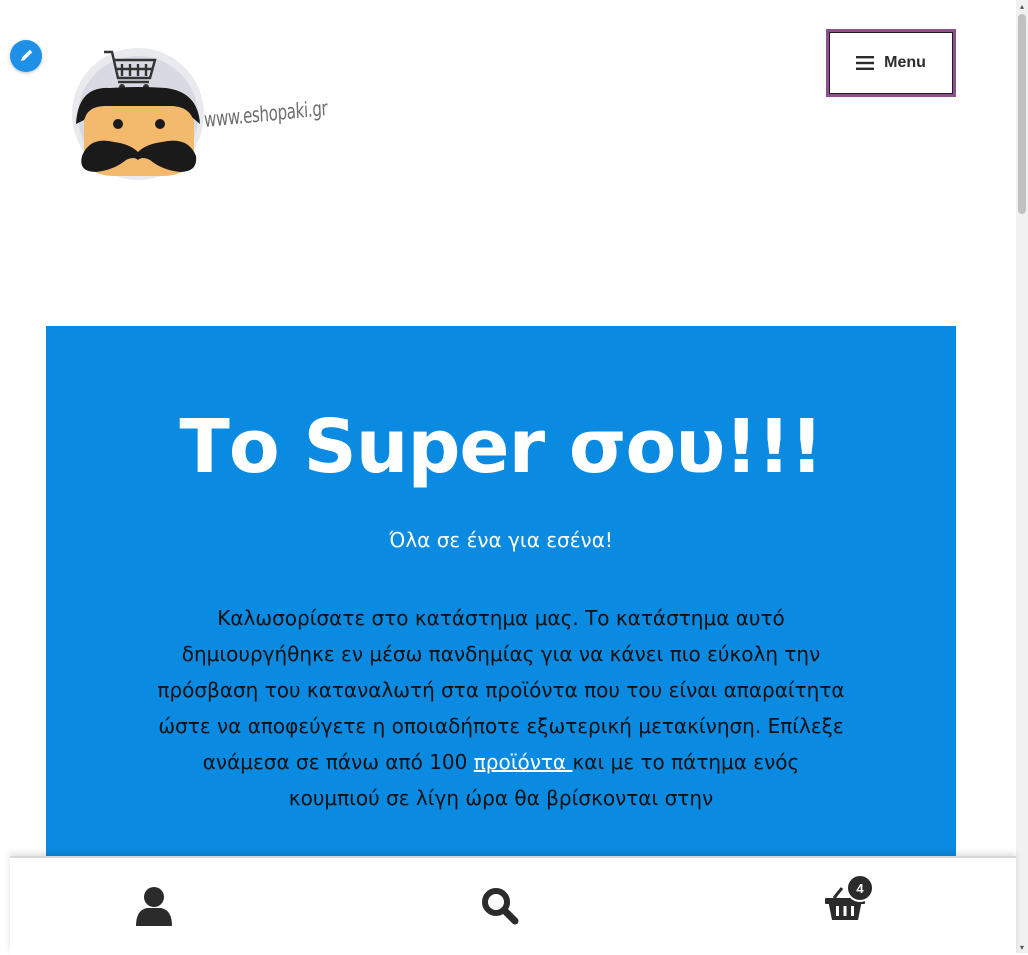 Image resolution: width=1028 pixels, height=955 pixels. Describe the element at coordinates (860, 888) in the screenshot. I see `cart-count-badge: 4` at that location.